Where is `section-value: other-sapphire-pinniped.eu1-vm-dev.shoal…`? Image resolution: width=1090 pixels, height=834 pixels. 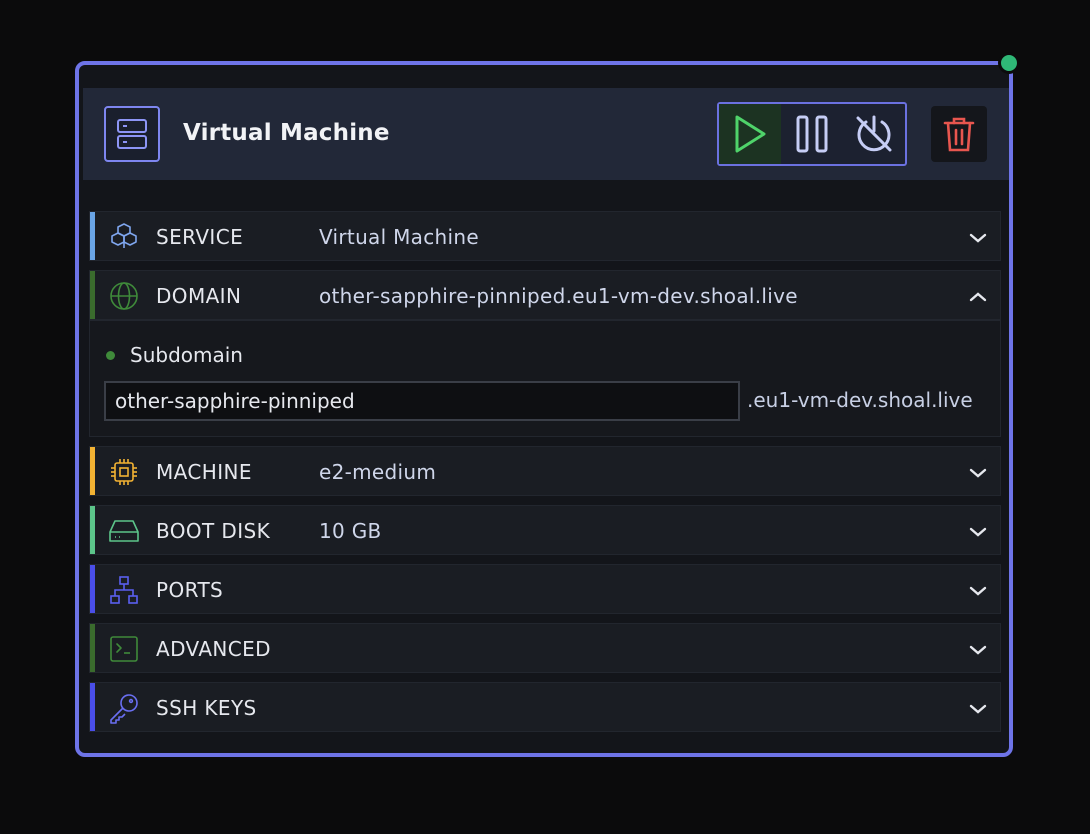
section-value: other-sapphire-pinniped.eu1-vm-dev.shoal… is located at coordinates (558, 296).